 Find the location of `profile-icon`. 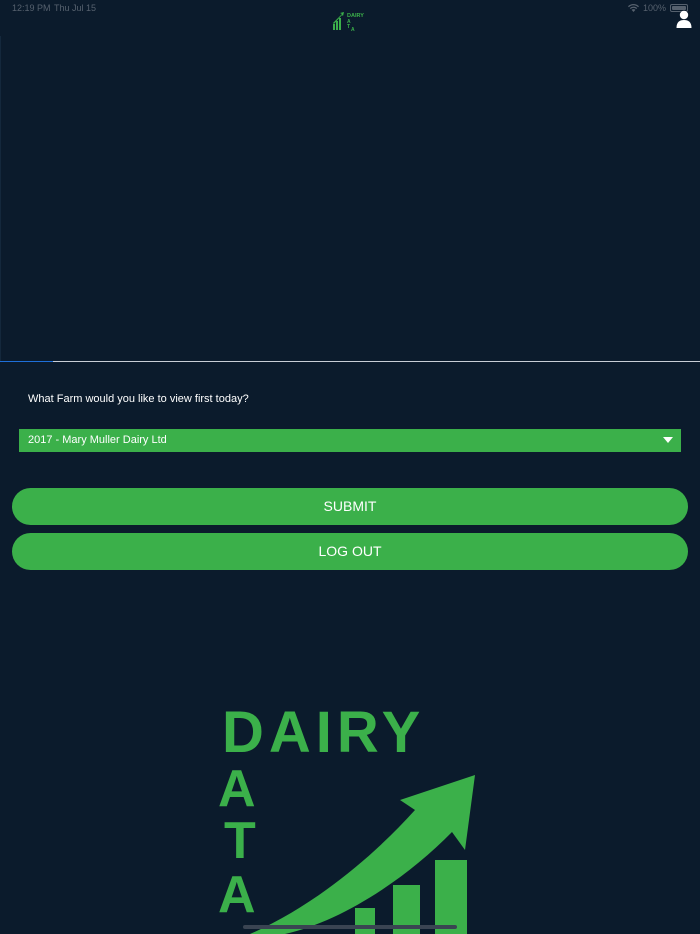

profile-icon is located at coordinates (684, 19).